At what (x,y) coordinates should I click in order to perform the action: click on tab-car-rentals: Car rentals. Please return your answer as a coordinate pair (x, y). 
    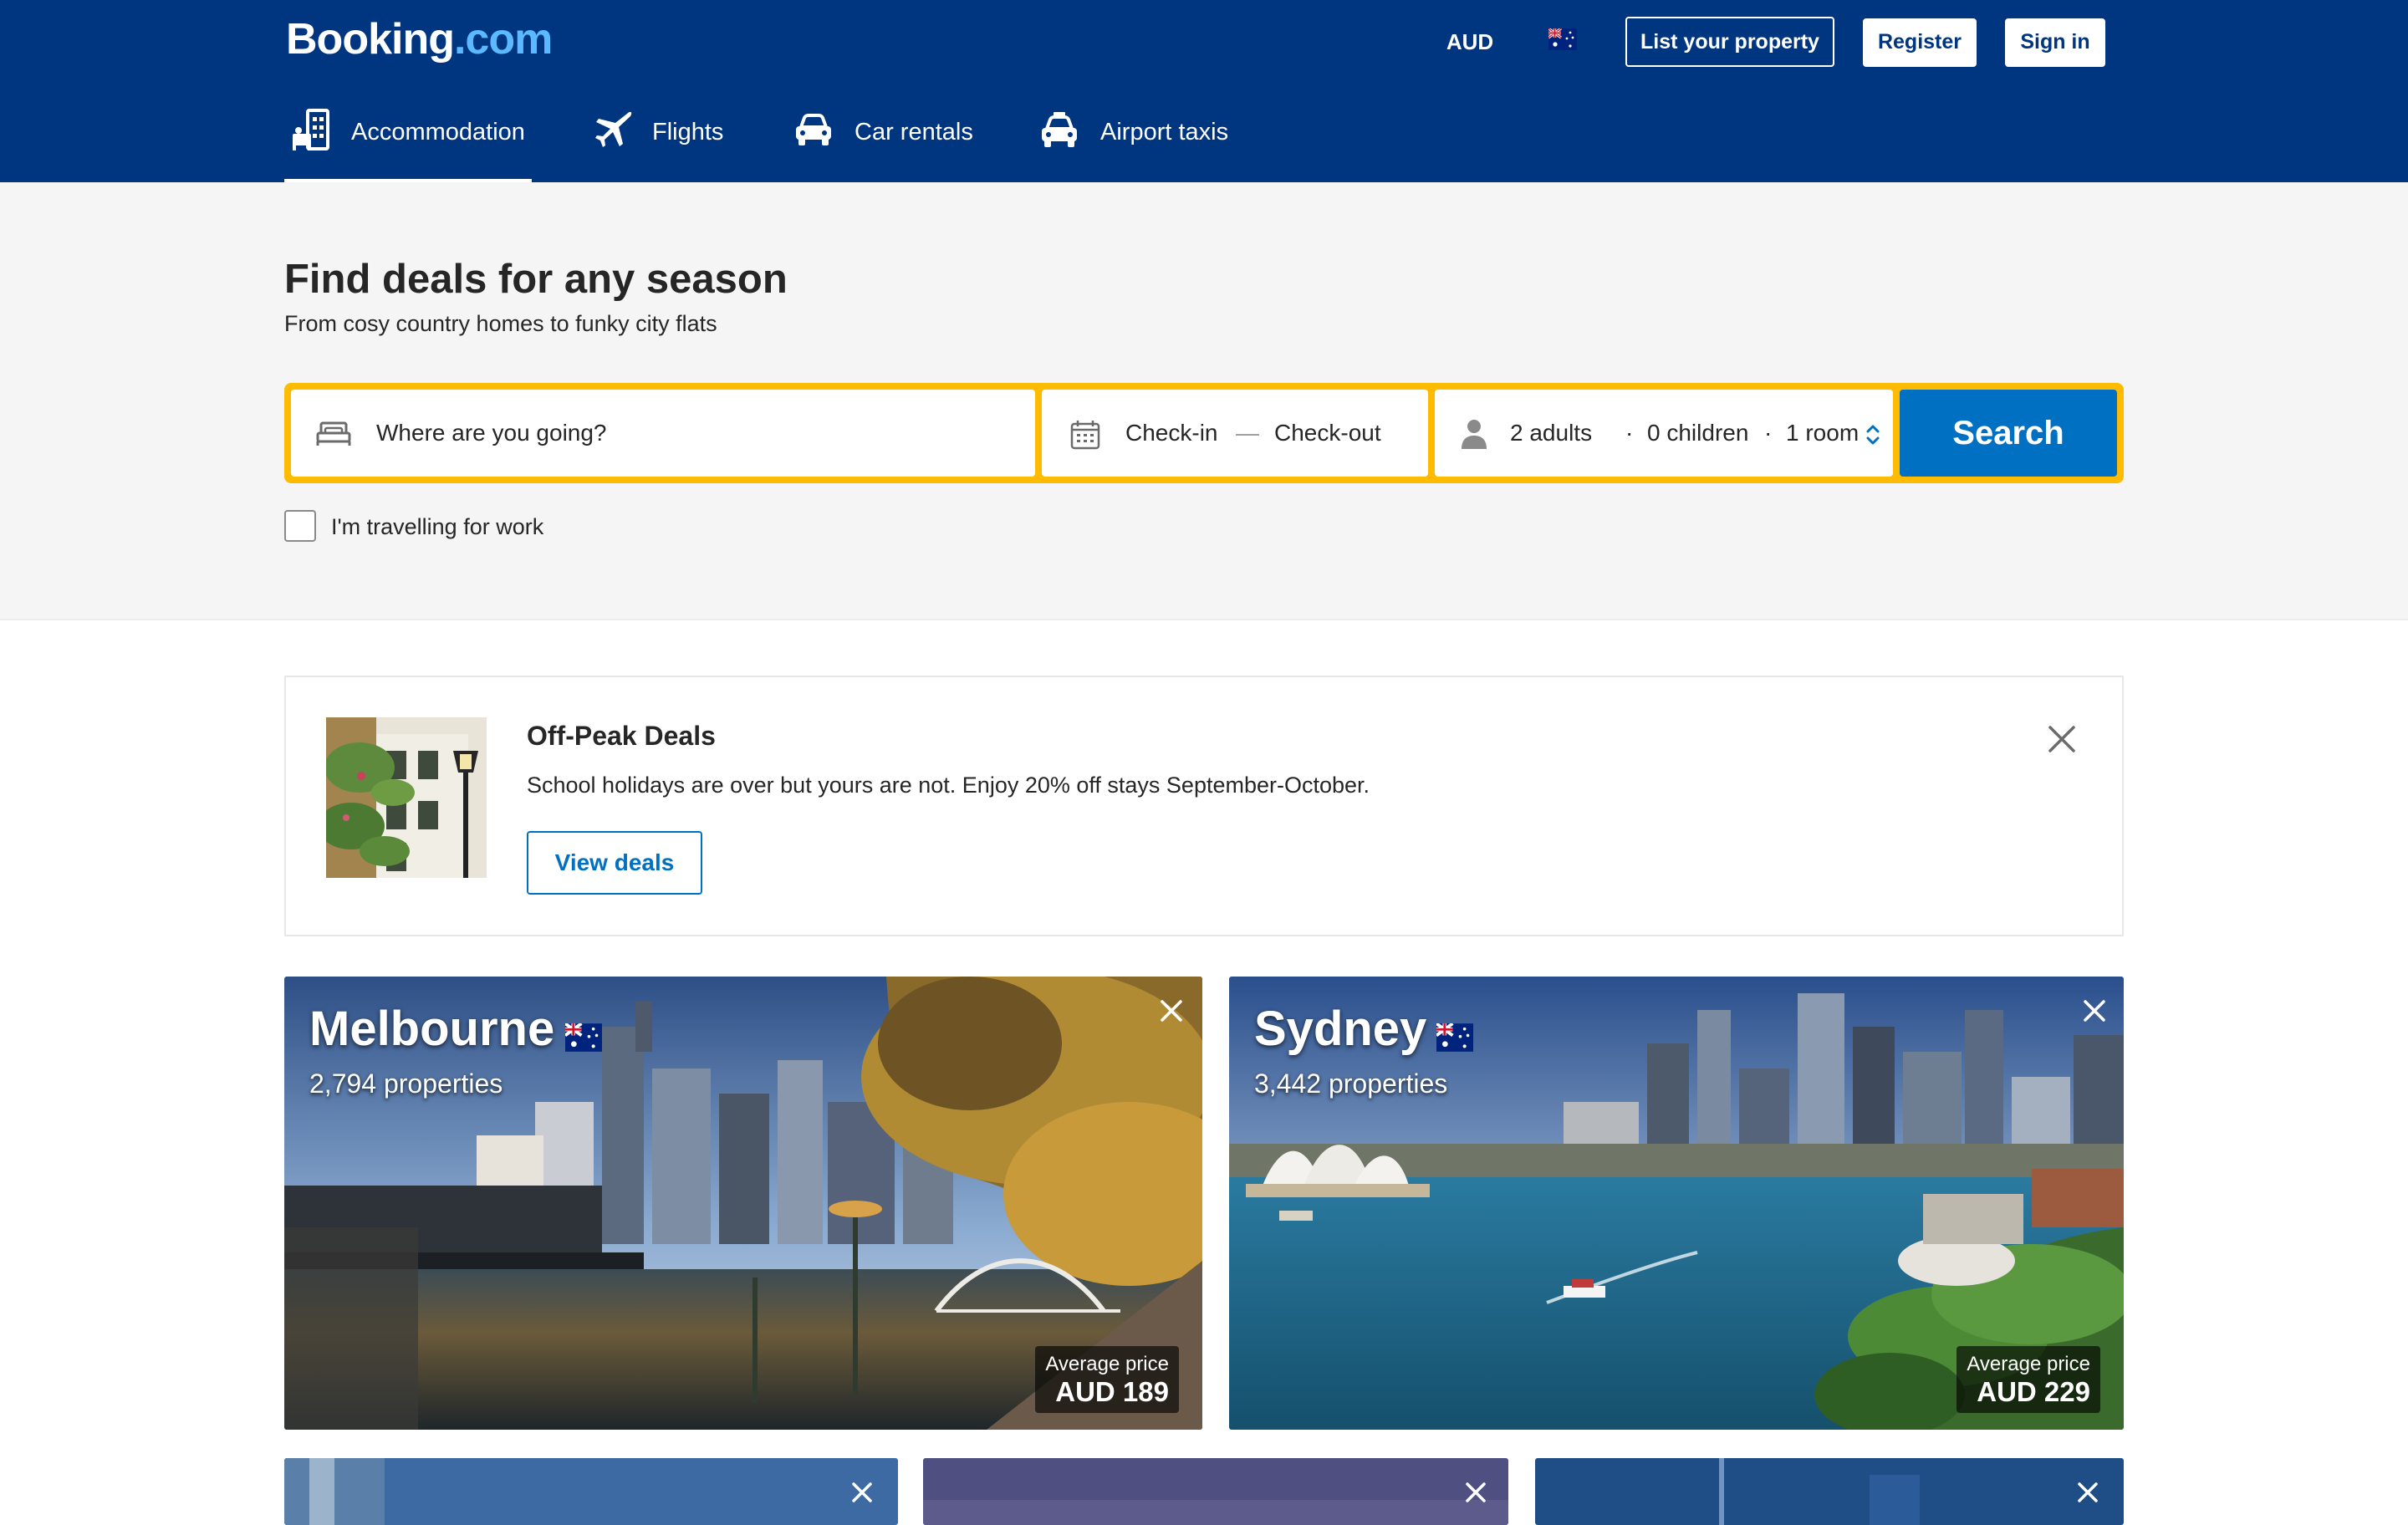
    Looking at the image, I should click on (885, 143).